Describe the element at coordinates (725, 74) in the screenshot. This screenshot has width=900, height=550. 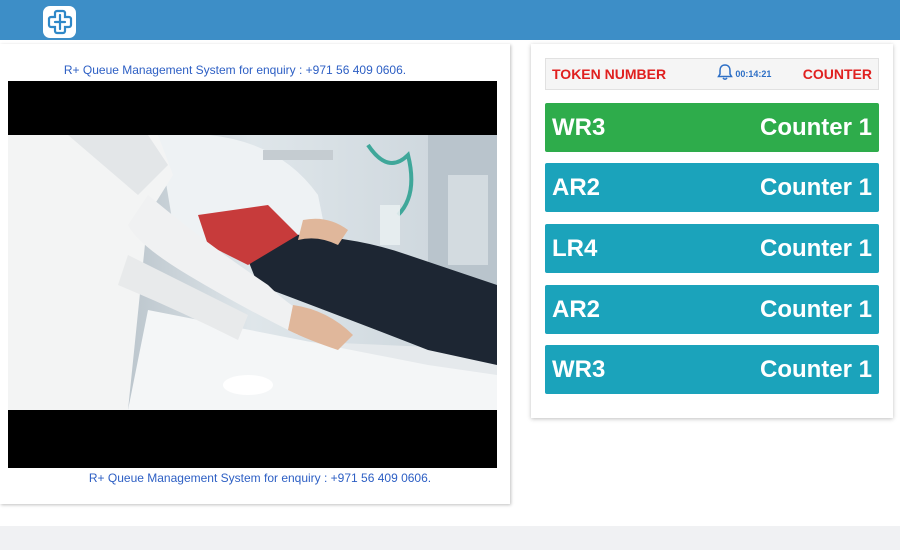
I see `bell-icon` at that location.